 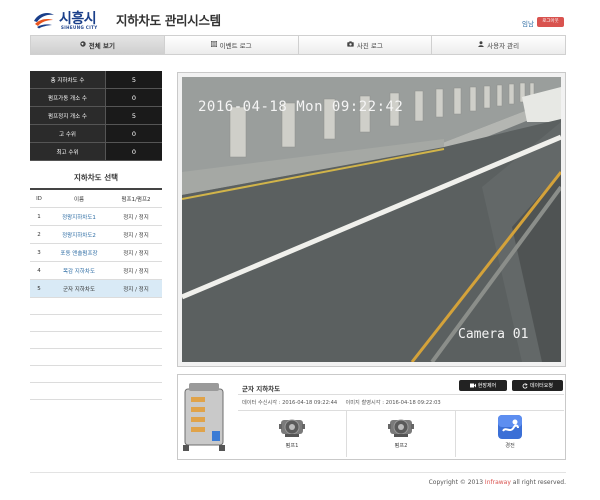 I want to click on stat-row-pump-stopped: 펌프정지 개소 수 5, so click(x=96, y=116).